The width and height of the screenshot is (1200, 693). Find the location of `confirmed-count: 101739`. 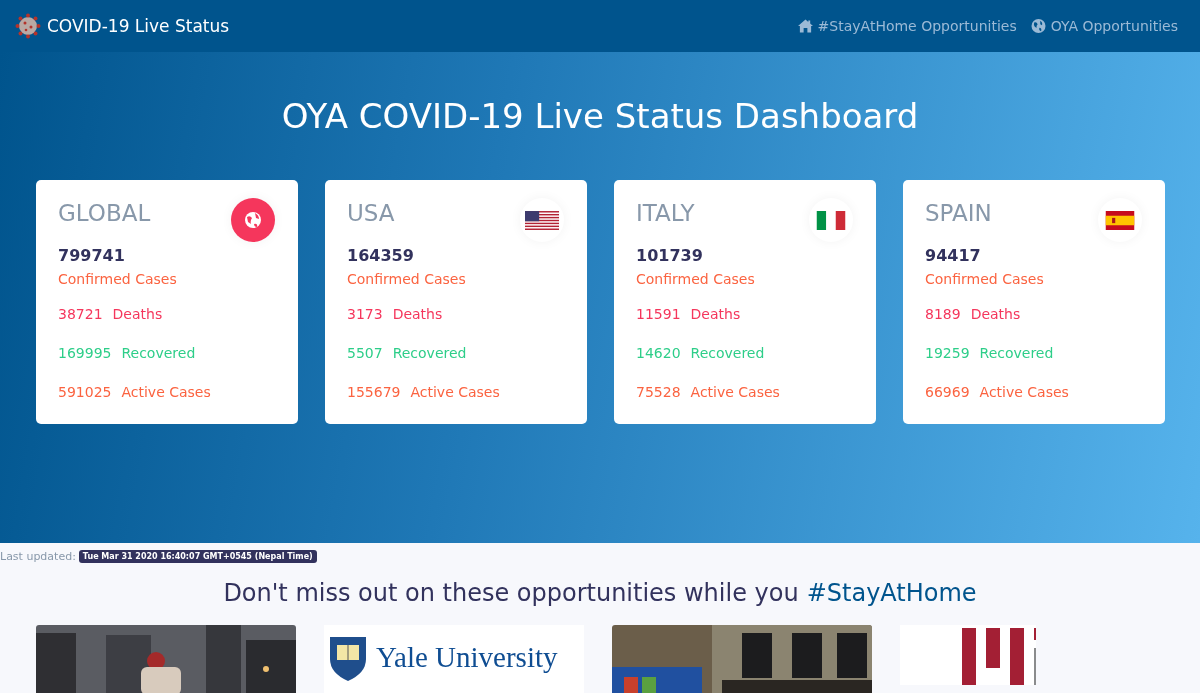

confirmed-count: 101739 is located at coordinates (670, 255).